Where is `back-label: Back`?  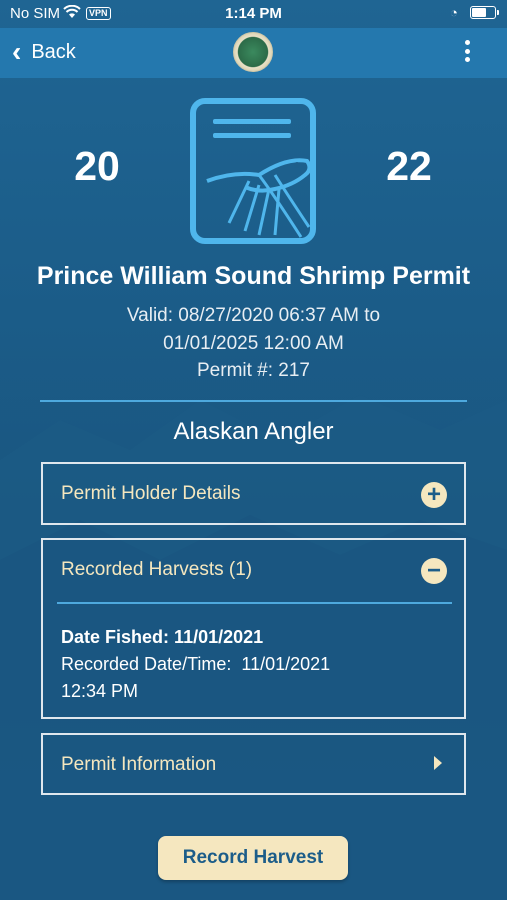
back-label: Back is located at coordinates (53, 51).